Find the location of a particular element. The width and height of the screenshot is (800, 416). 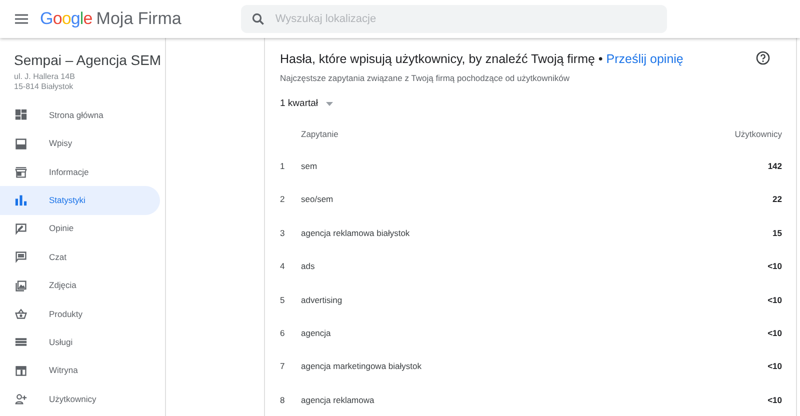

address-line: ul. J. Hallera 14B is located at coordinates (44, 77).